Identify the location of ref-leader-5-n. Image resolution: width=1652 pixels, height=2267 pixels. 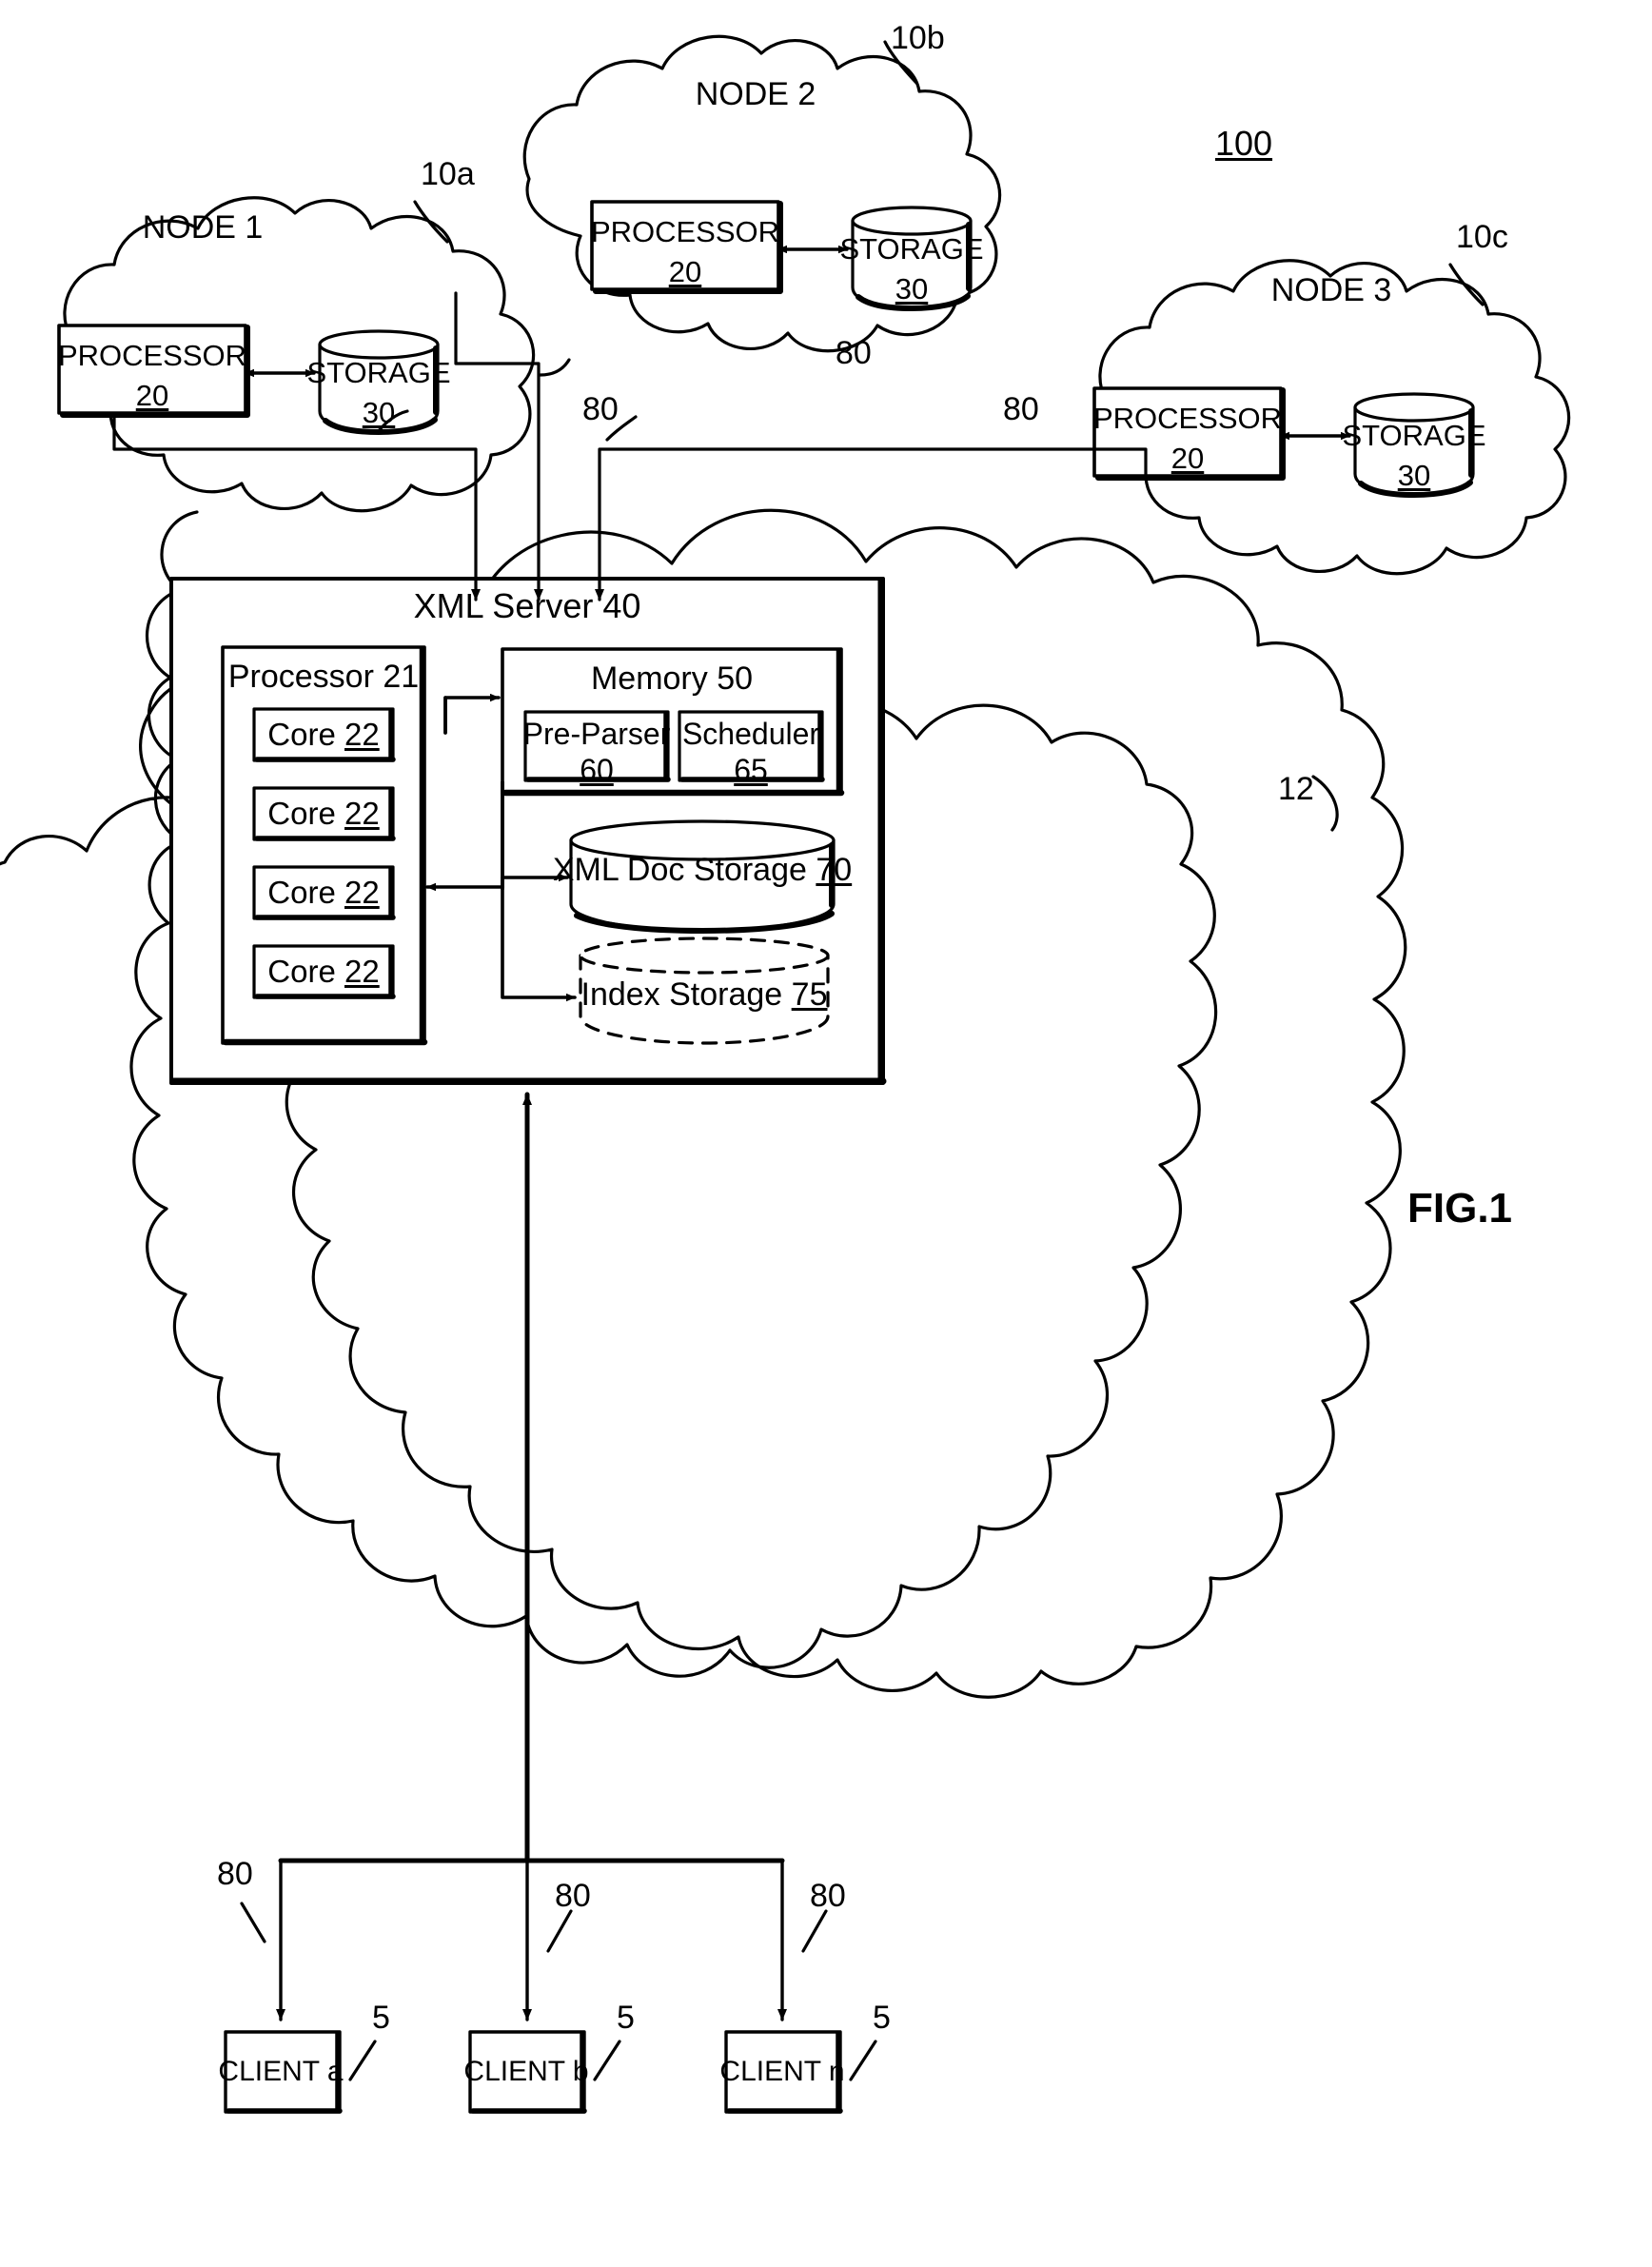
(863, 2060).